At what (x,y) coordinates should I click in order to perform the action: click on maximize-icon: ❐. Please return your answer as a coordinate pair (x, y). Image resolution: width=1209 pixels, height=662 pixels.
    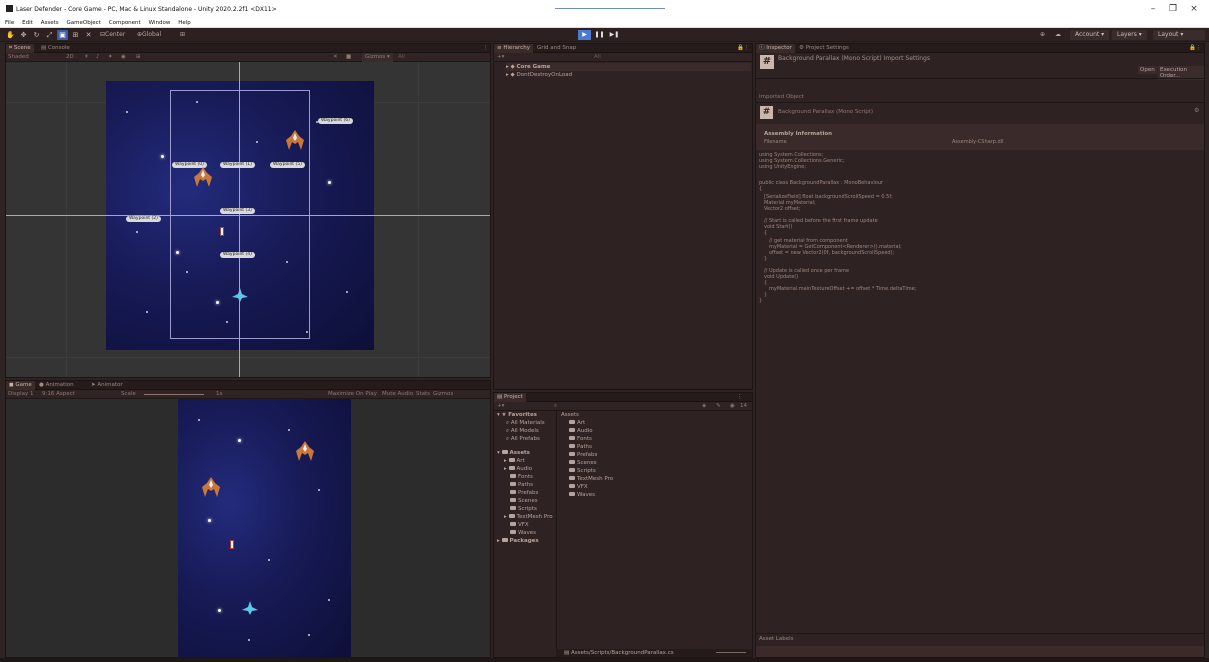
    Looking at the image, I should click on (1173, 9).